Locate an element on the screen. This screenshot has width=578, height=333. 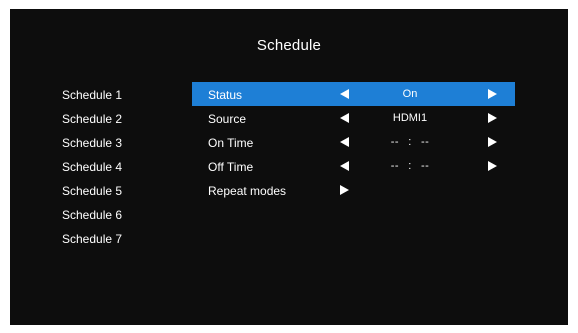
on-time-label: On Time is located at coordinates (231, 143).